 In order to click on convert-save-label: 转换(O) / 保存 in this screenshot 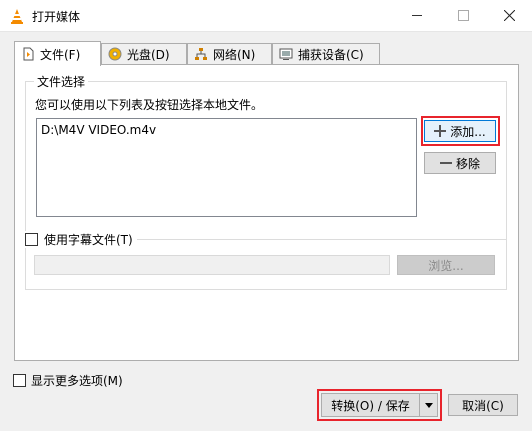, I will do `click(370, 405)`.